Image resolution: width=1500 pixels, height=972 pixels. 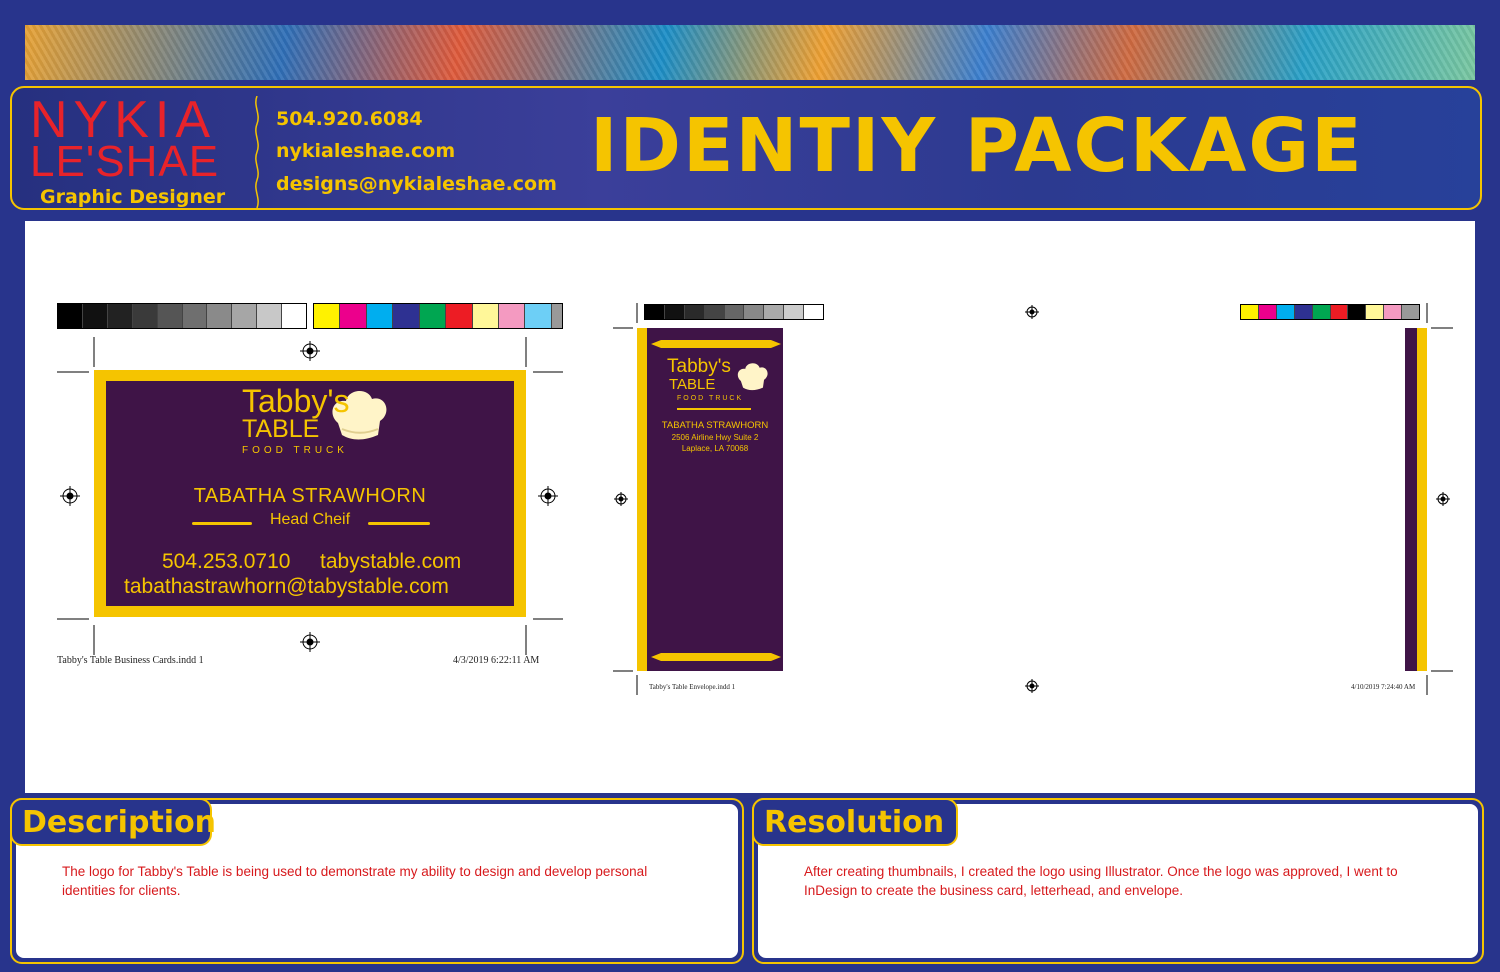 I want to click on card-person-name: TABATHA STRAWHORN, so click(x=310, y=496).